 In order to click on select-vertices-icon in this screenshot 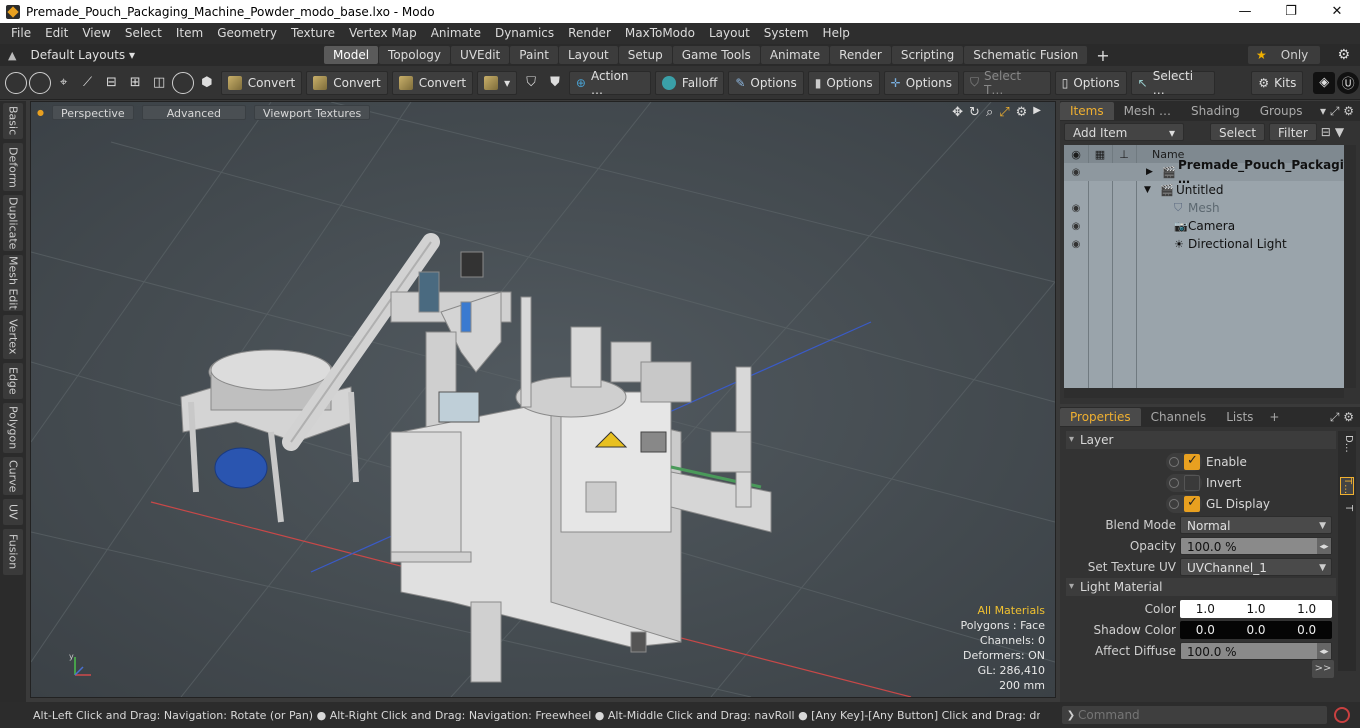, I will do `click(16, 82)`.